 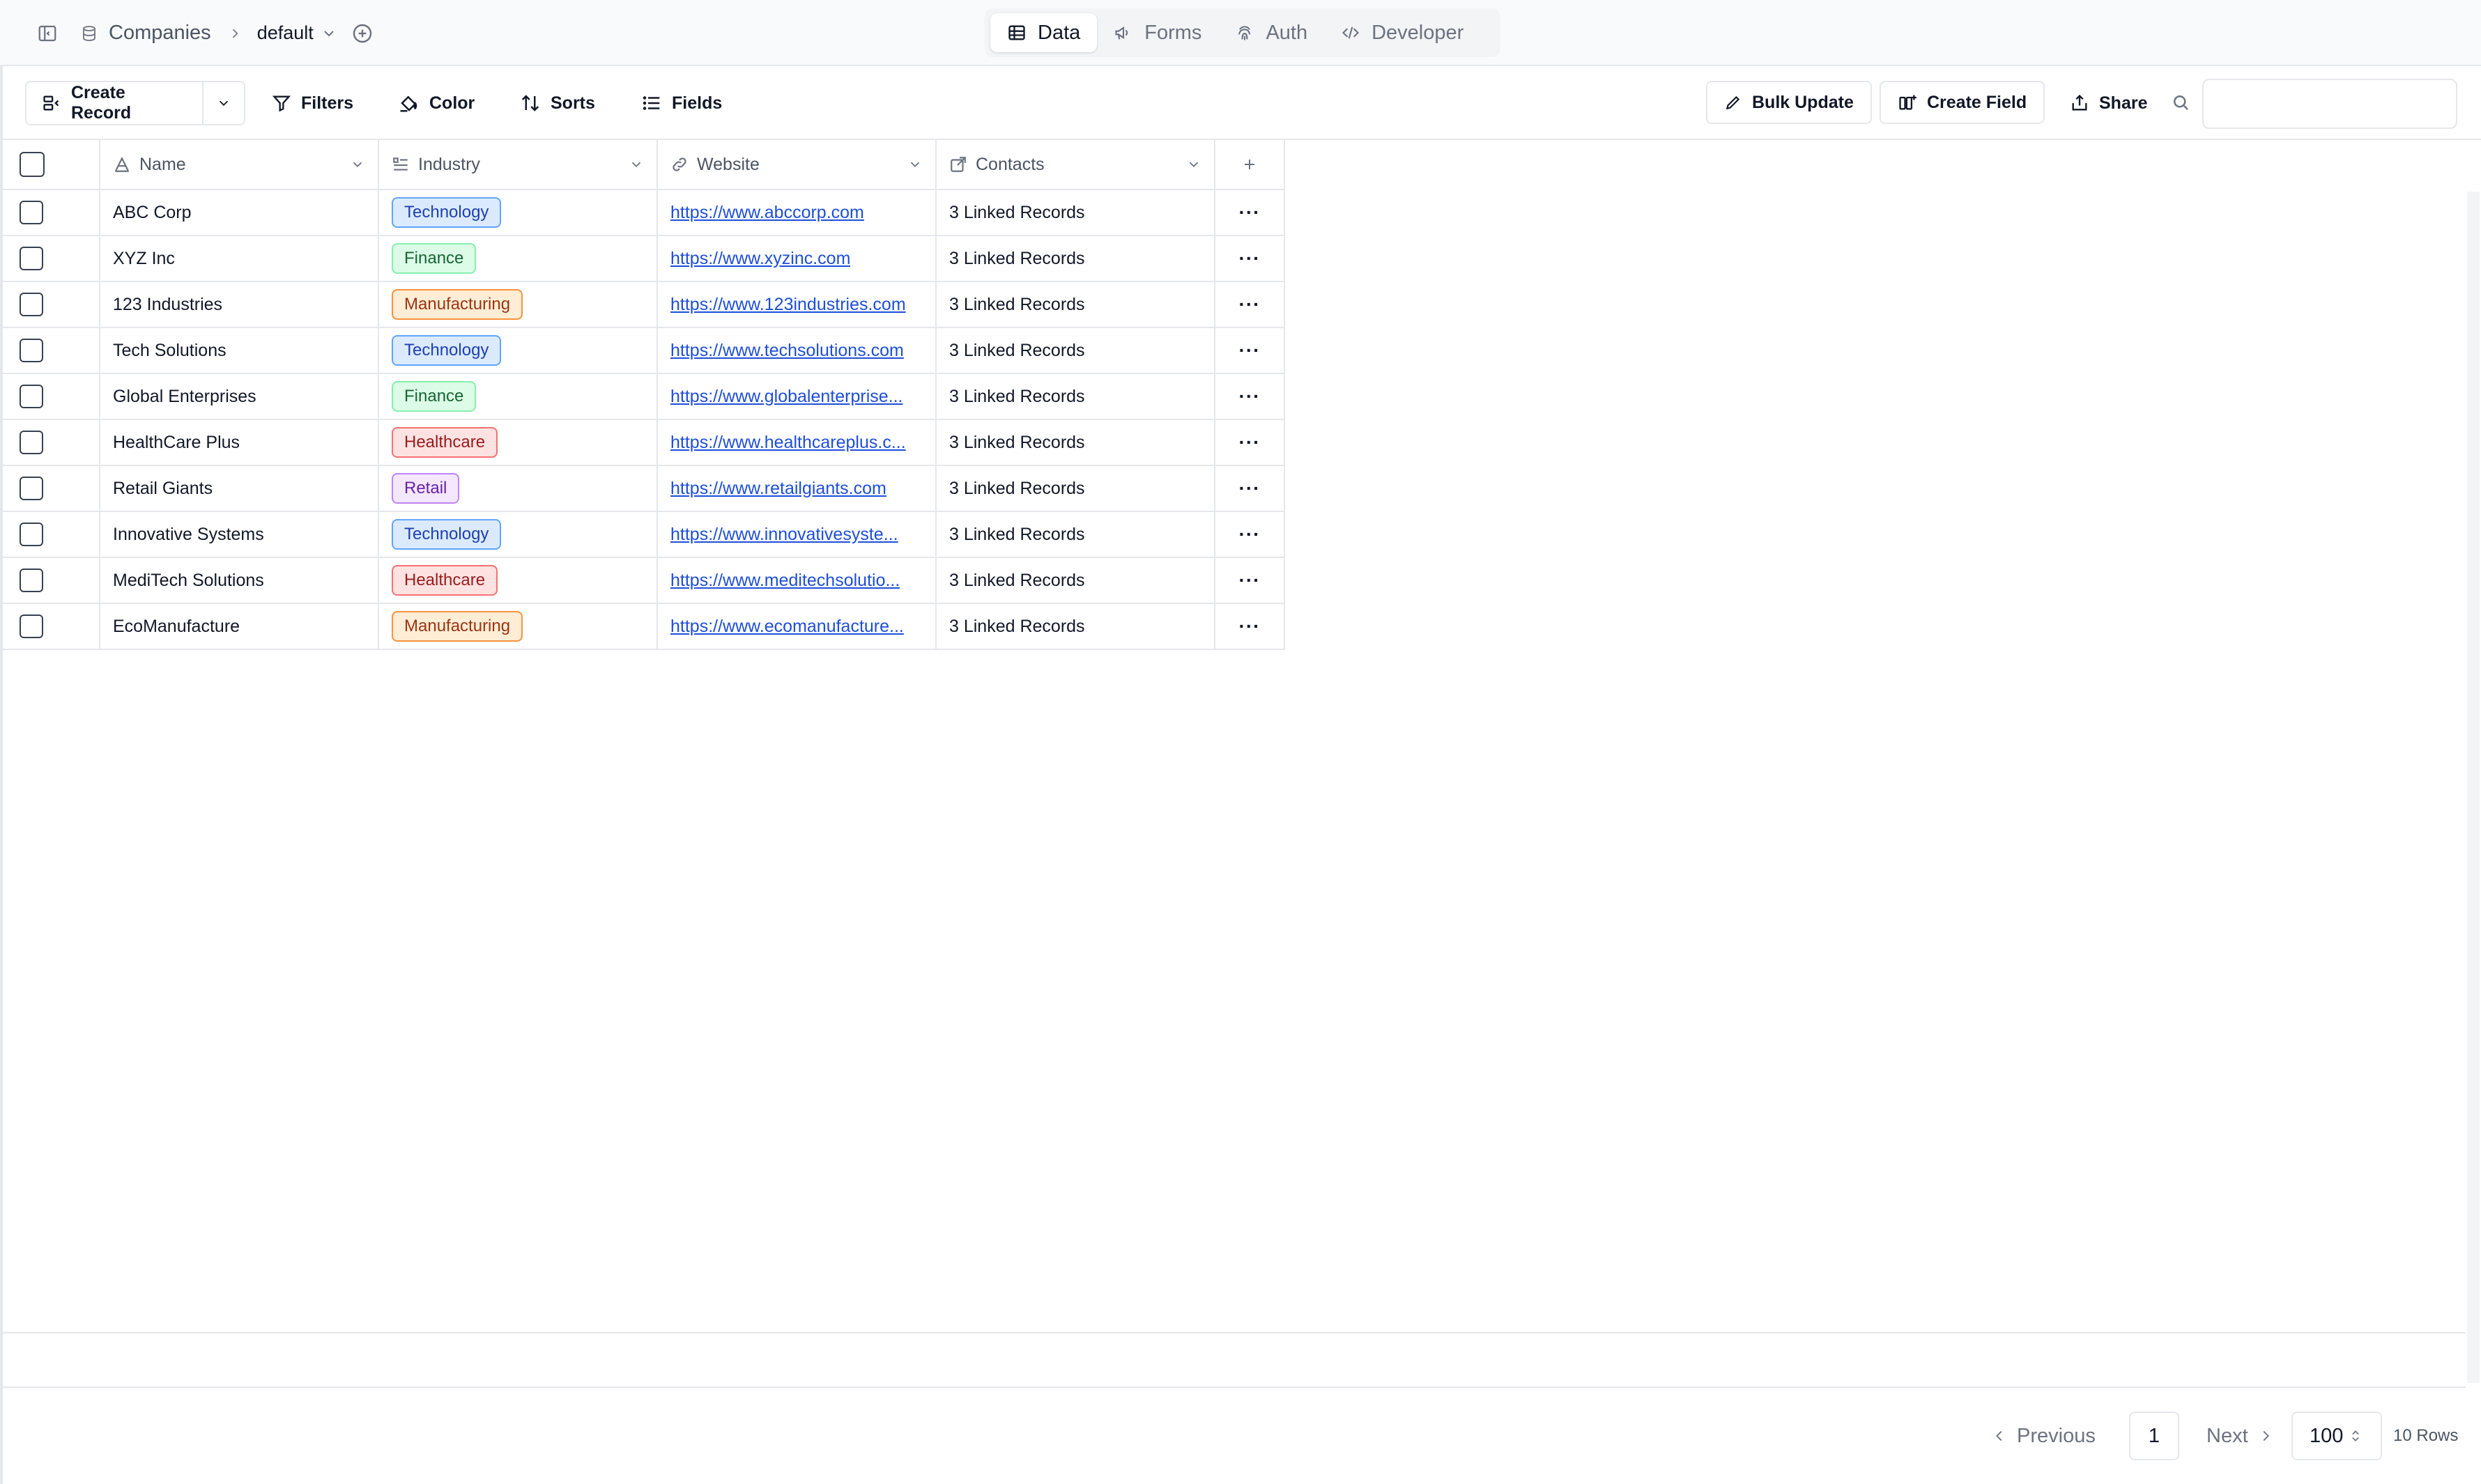 What do you see at coordinates (798, 165) in the screenshot?
I see `column-header-website: Website` at bounding box center [798, 165].